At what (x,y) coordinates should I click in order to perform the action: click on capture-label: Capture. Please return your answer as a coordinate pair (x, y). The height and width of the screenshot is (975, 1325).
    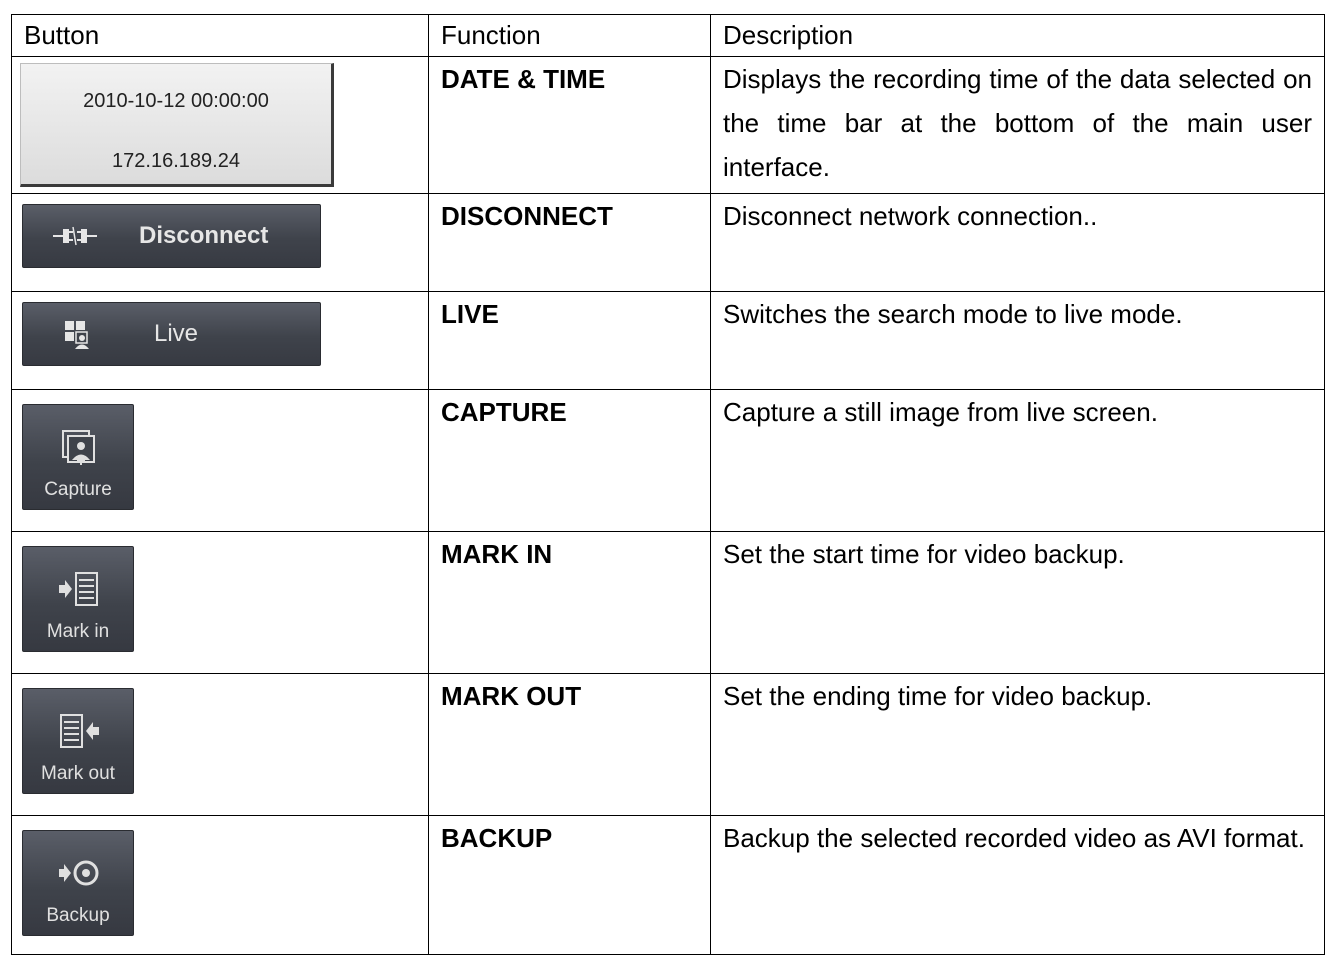
    Looking at the image, I should click on (78, 489).